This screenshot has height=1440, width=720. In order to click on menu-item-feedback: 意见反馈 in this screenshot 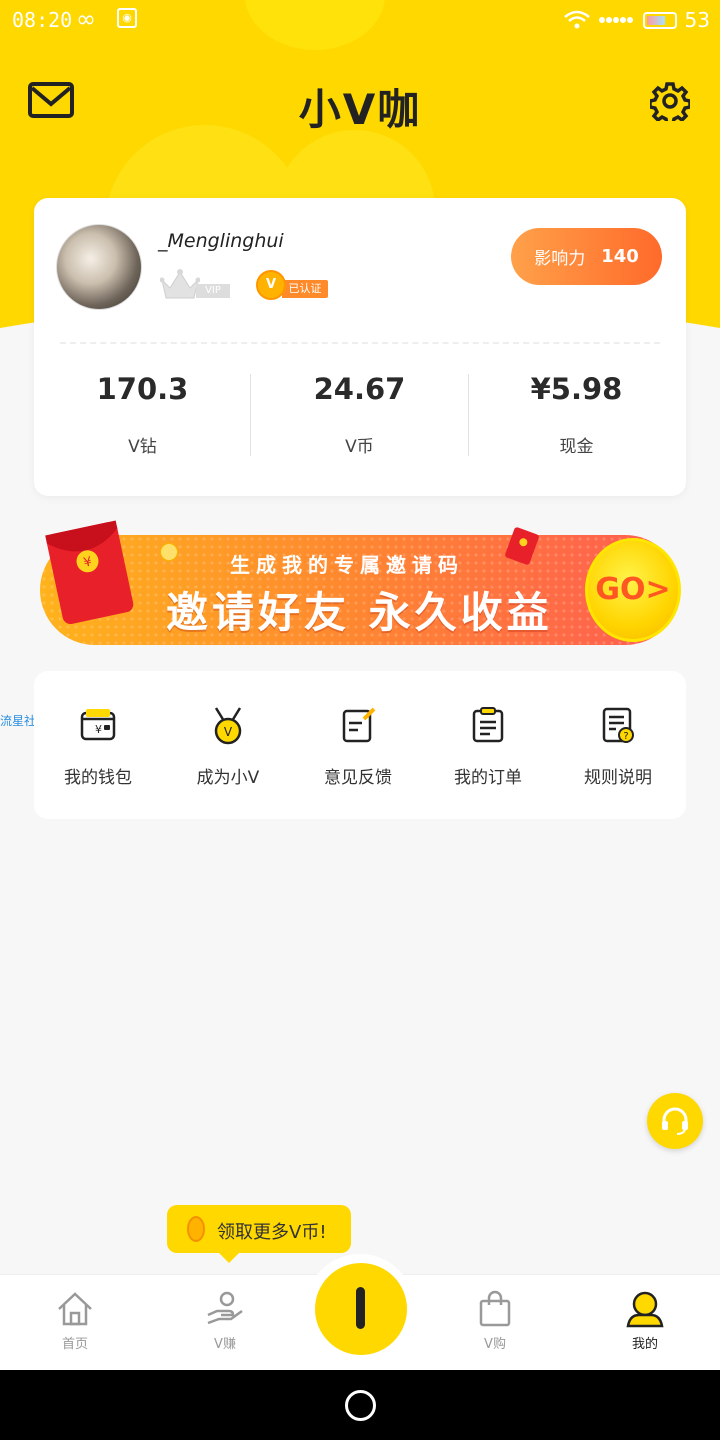, I will do `click(358, 746)`.